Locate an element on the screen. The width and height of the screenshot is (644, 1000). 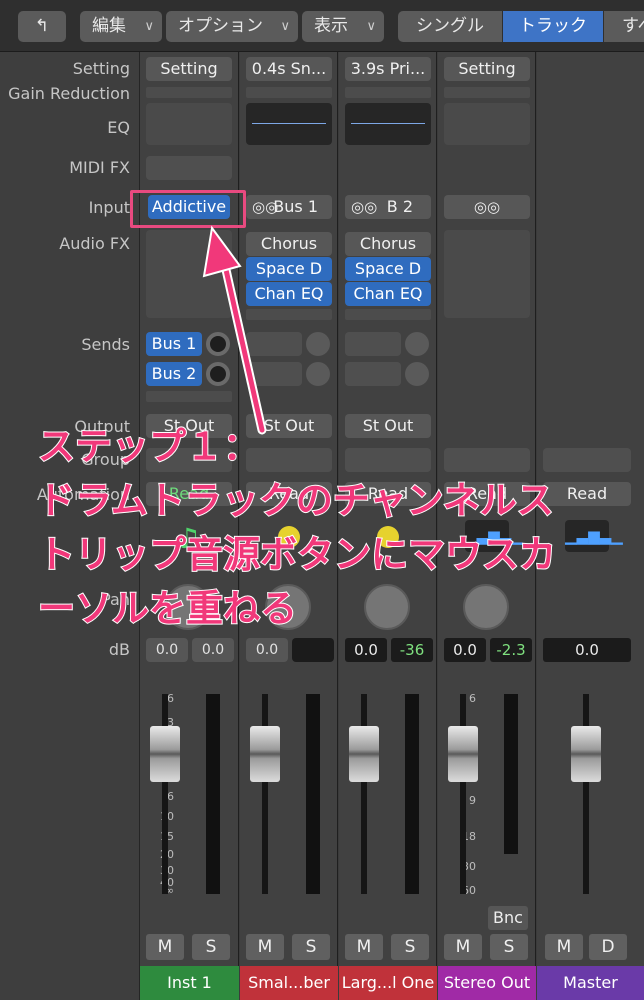
back-button: ↰ is located at coordinates (42, 26).